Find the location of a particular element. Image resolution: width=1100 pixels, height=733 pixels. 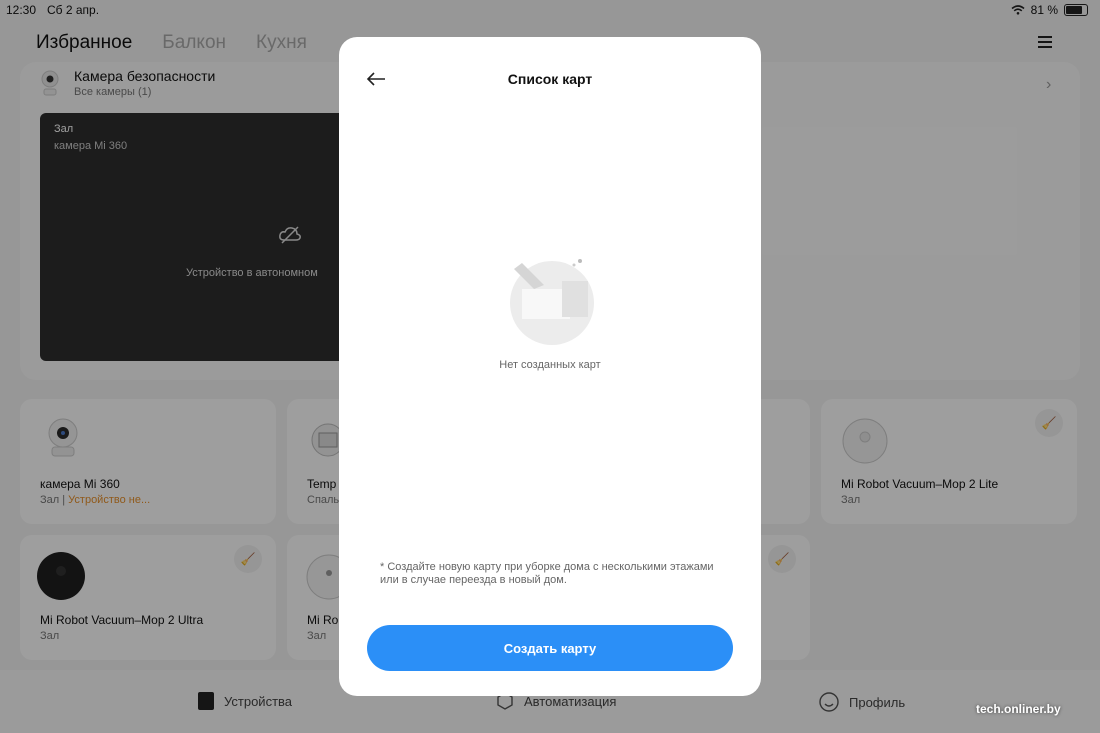

empty-state-text: Нет созданных карт is located at coordinates (550, 365).